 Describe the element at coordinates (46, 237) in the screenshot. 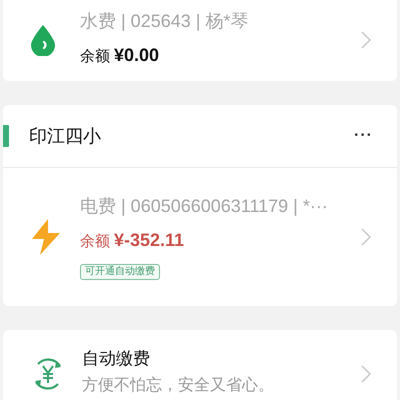

I see `lightning-icon` at that location.